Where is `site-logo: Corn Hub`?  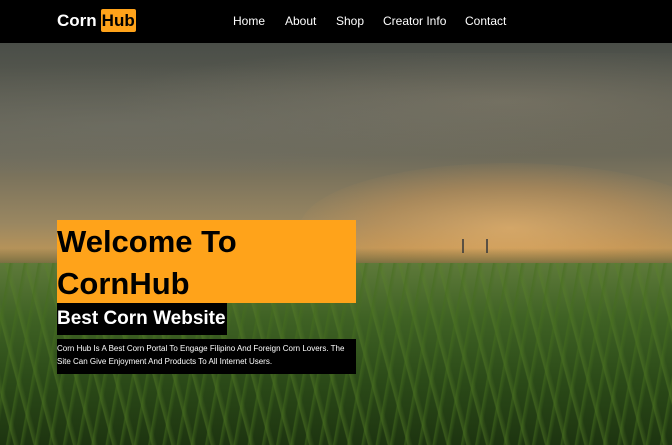 site-logo: Corn Hub is located at coordinates (96, 20).